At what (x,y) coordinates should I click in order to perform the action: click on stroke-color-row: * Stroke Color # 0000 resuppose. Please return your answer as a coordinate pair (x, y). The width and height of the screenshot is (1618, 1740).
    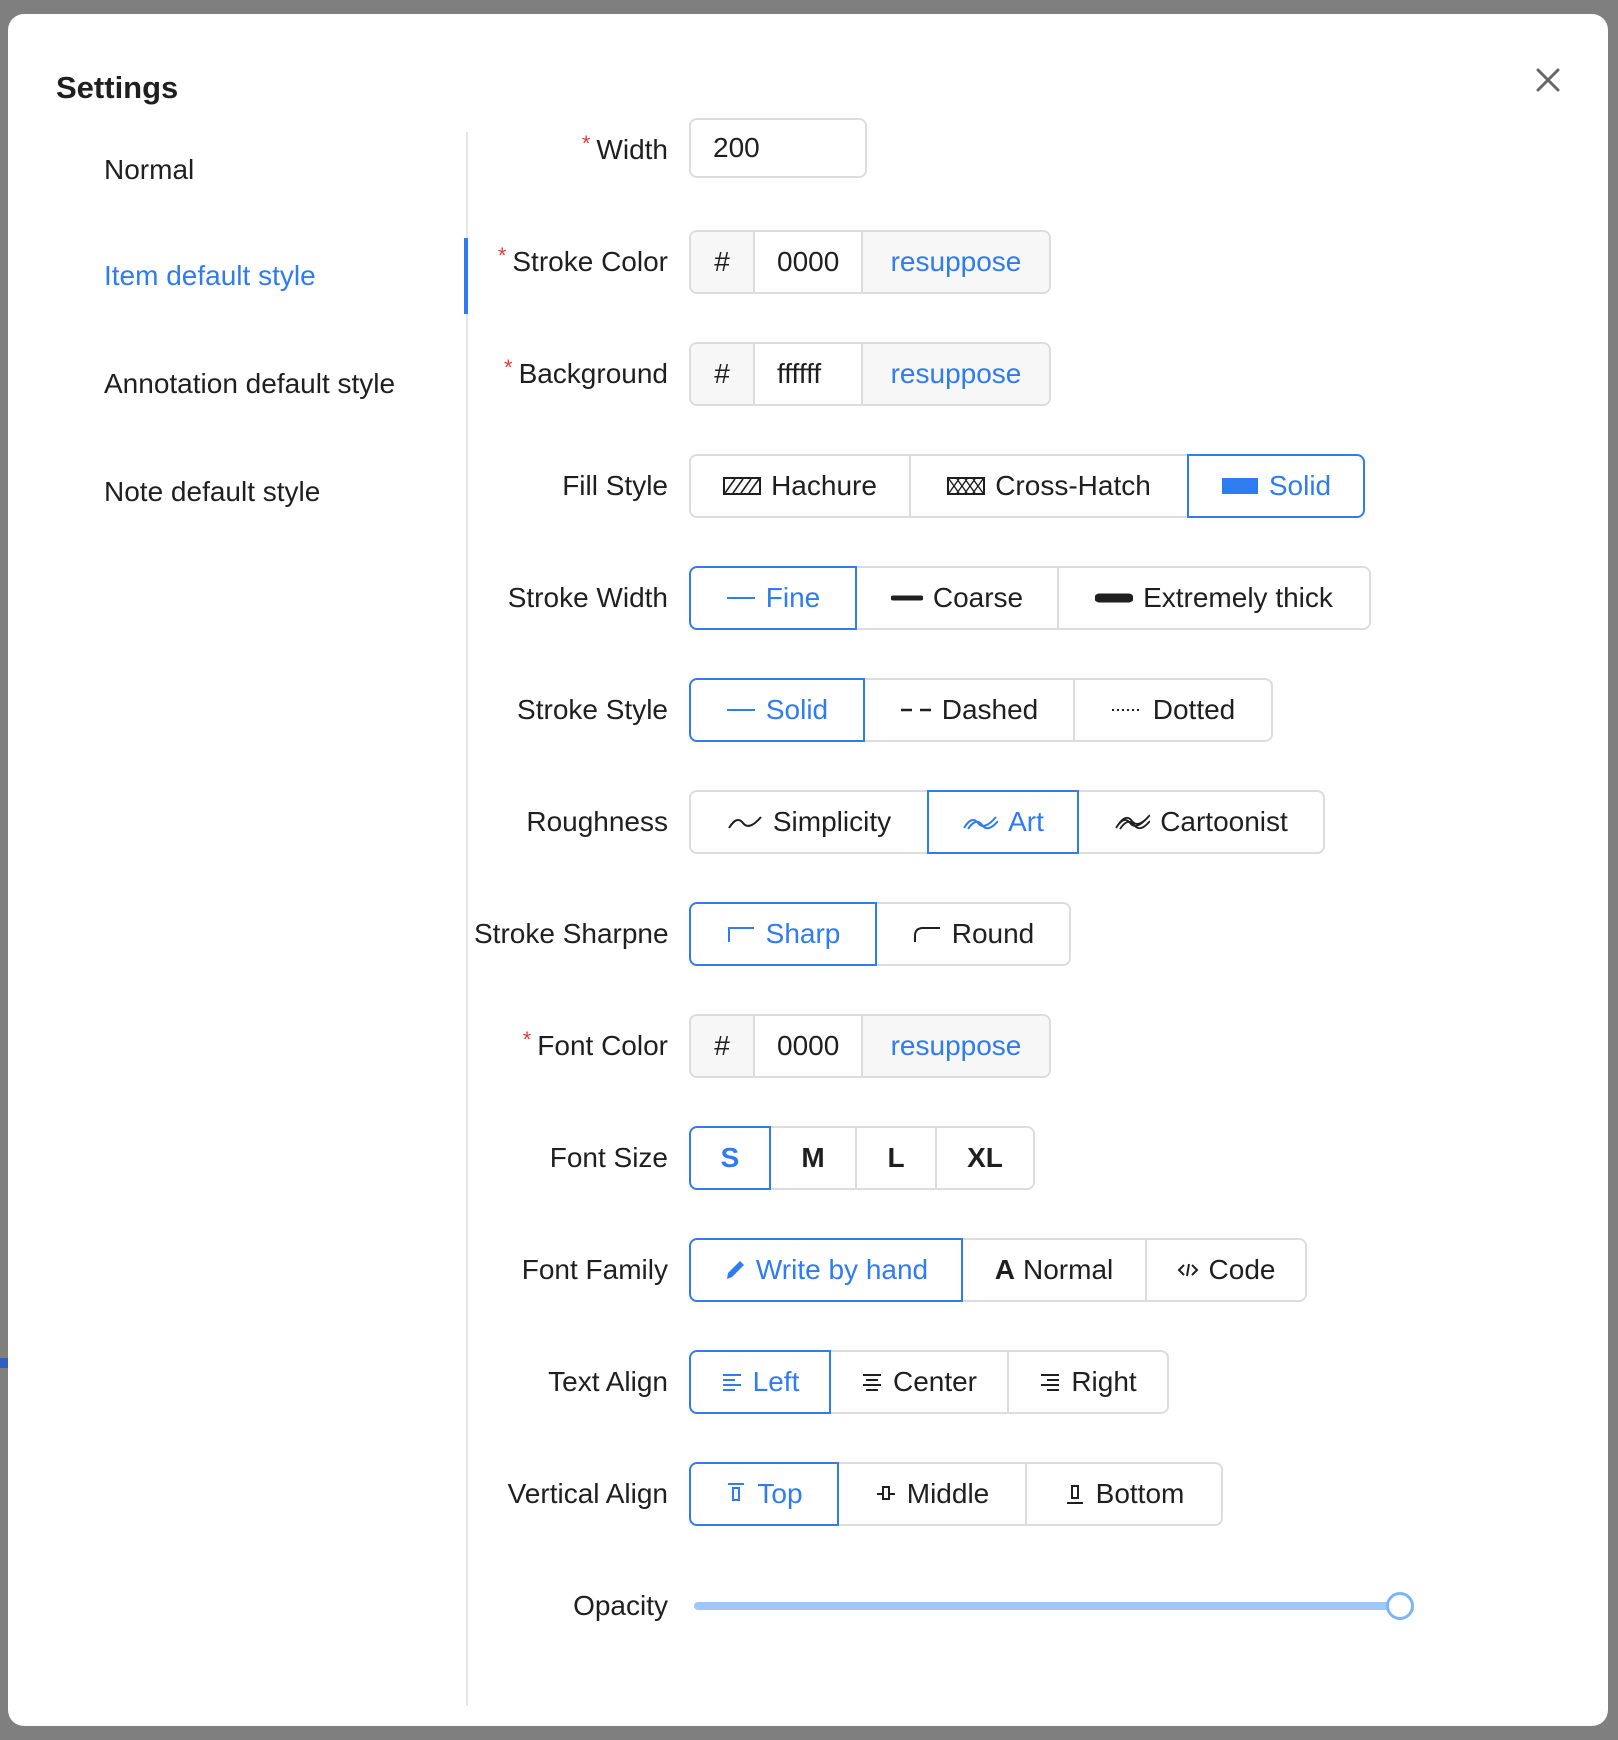
    Looking at the image, I should click on (1024, 262).